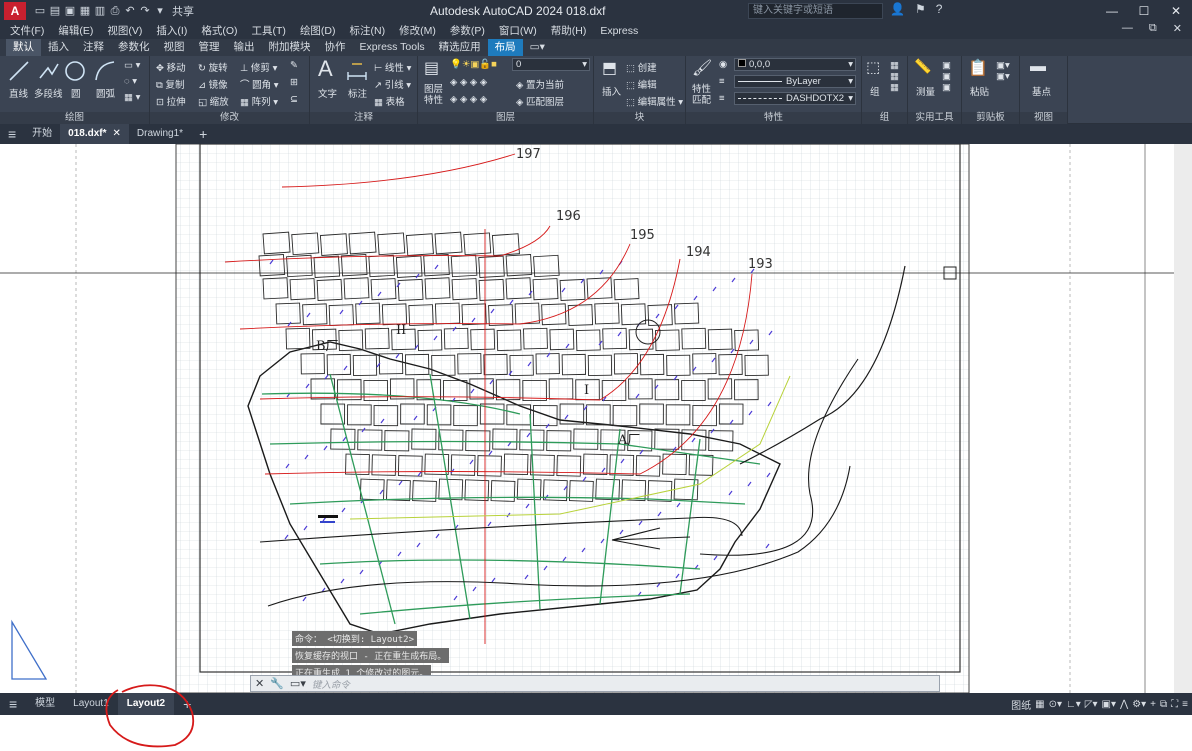  Describe the element at coordinates (93, 47) in the screenshot. I see `tab-annotate: 注释` at that location.